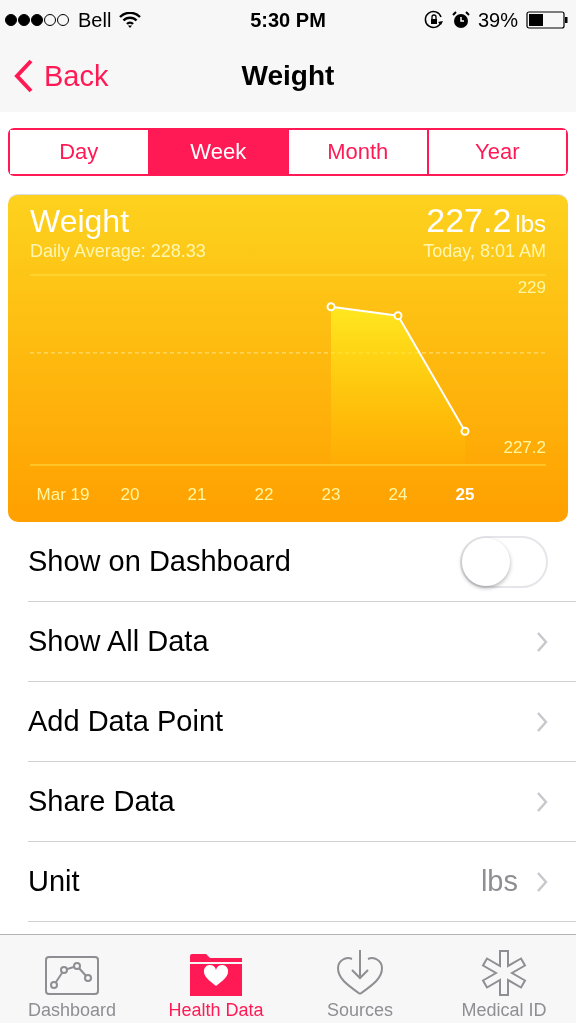 The image size is (576, 1023). Describe the element at coordinates (524, 448) in the screenshot. I see `y-tick-label: 227.2` at that location.